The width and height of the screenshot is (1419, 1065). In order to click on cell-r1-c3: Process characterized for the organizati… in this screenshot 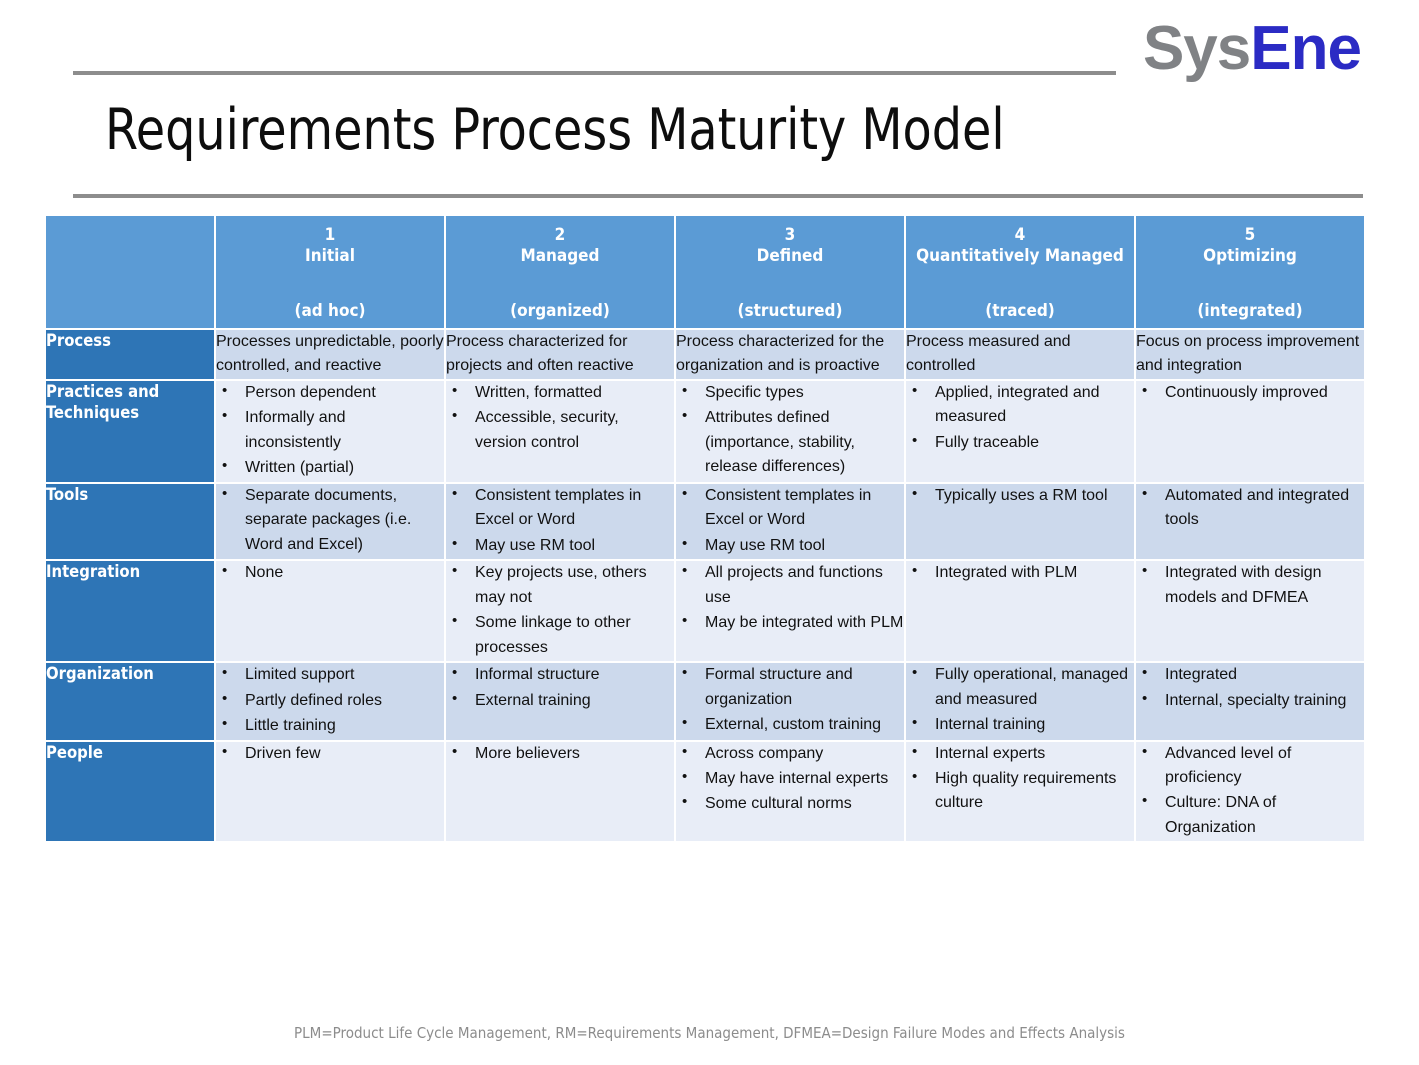, I will do `click(790, 354)`.